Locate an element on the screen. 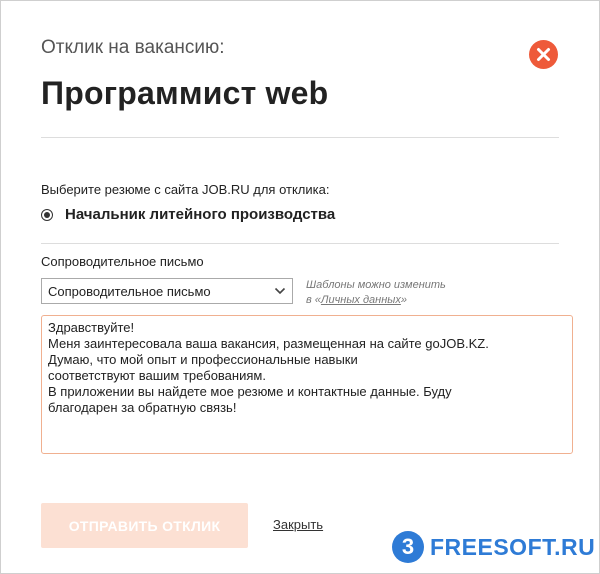 This screenshot has height=574, width=600. radio-selected-icon is located at coordinates (47, 214).